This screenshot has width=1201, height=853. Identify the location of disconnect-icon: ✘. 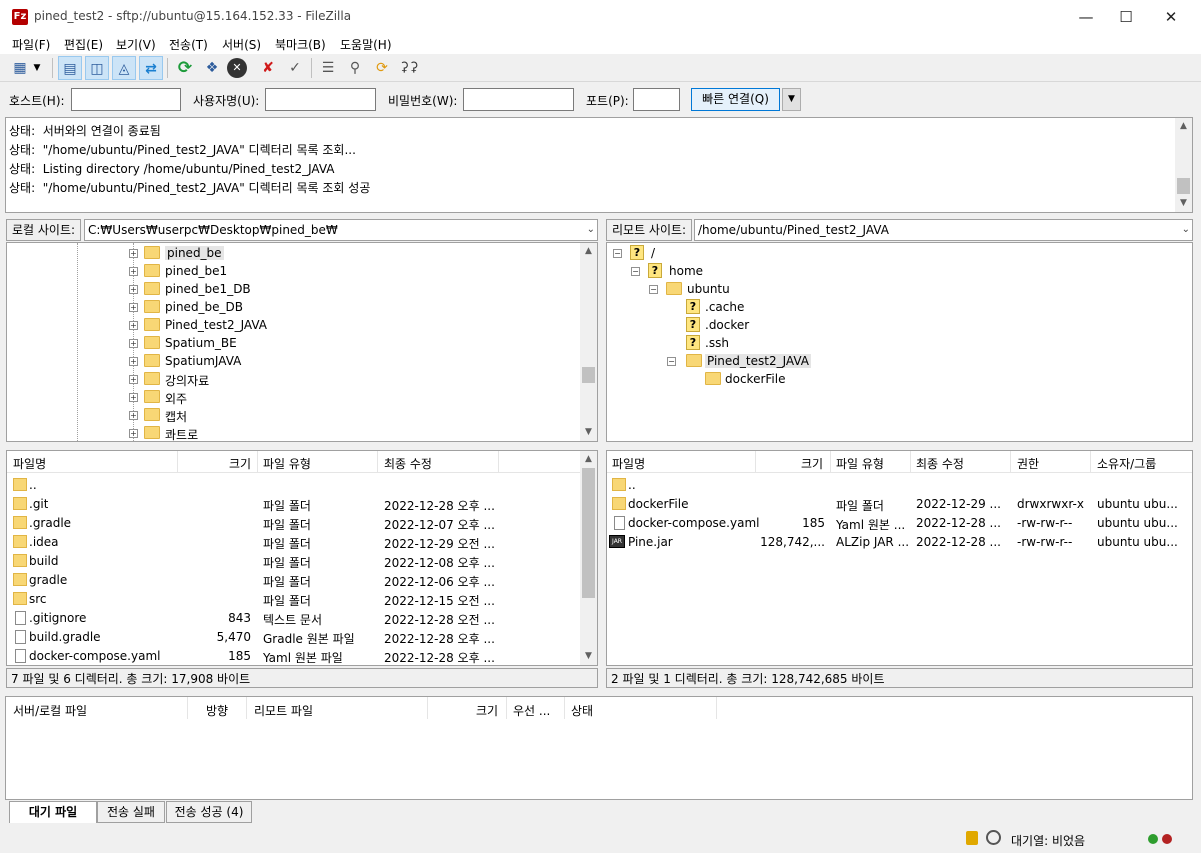
(268, 68).